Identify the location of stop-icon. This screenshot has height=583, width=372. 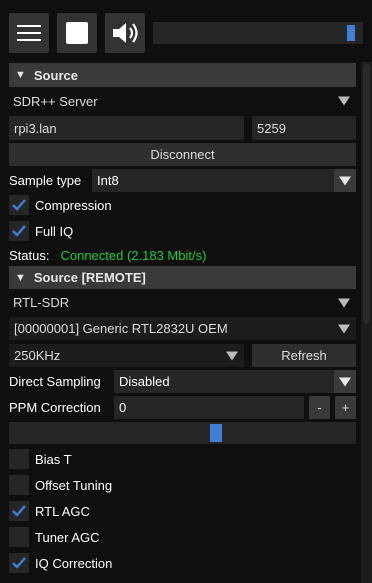
(77, 33).